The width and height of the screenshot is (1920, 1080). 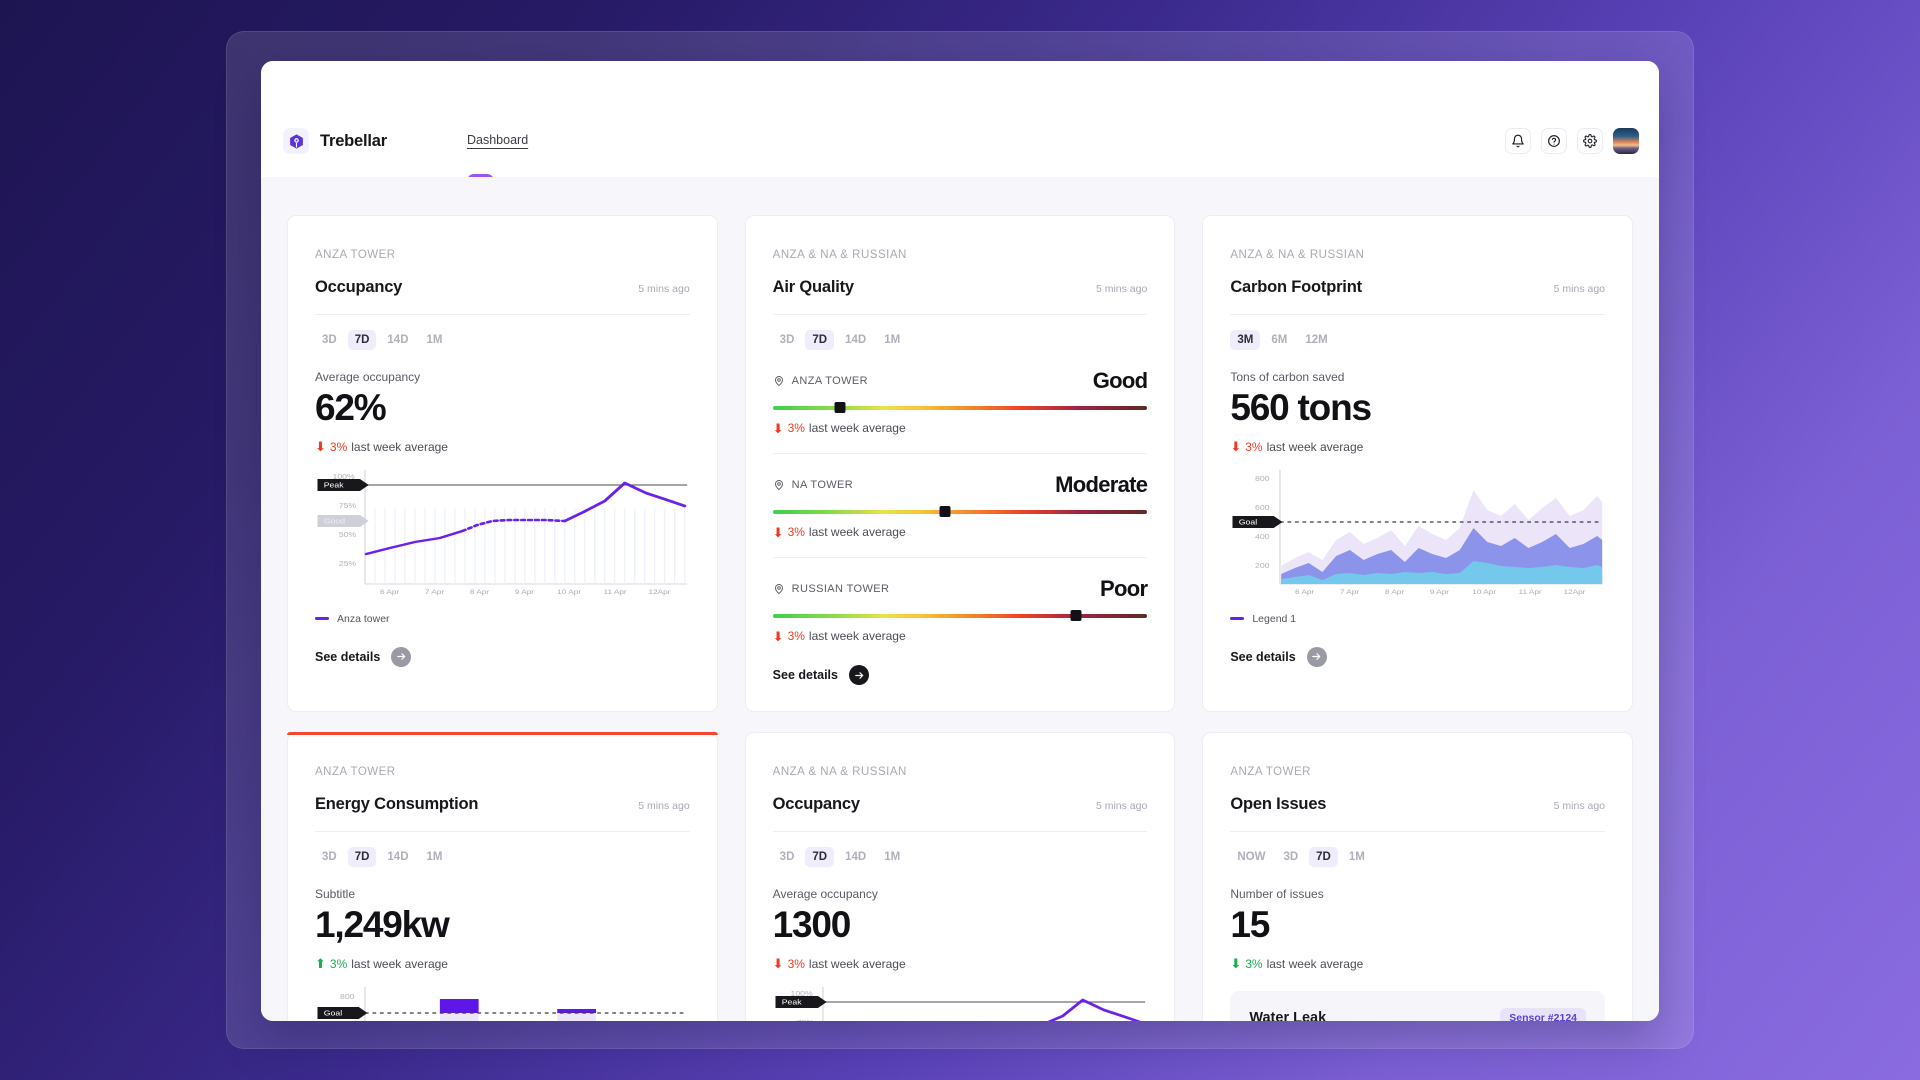 I want to click on svg-text: Goal, so click(x=1248, y=522).